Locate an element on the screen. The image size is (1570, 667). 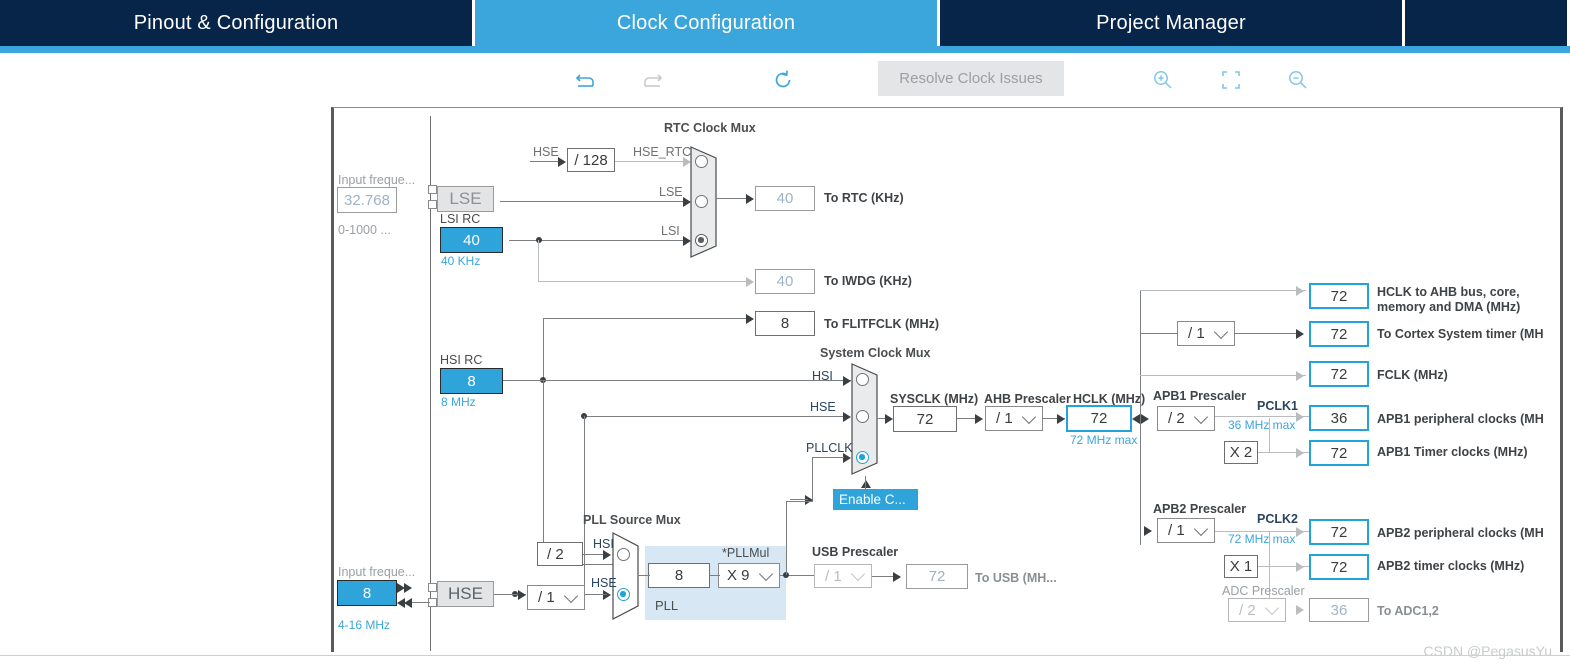
lse-input-frequency-field: 32.768 is located at coordinates (367, 200).